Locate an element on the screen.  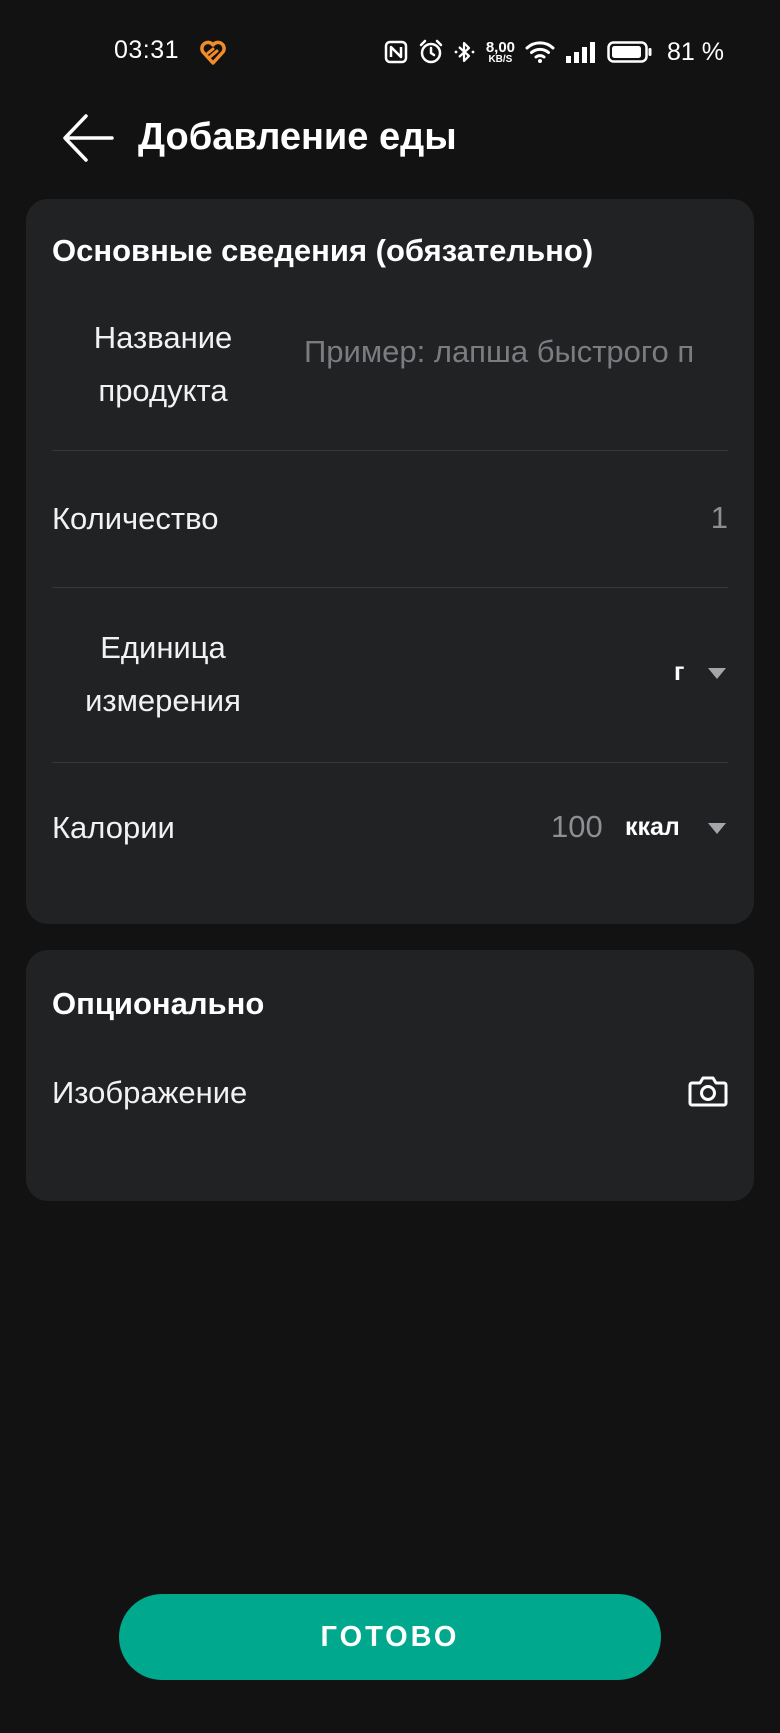
product-name-row: Название продукта is located at coordinates (392, 363).